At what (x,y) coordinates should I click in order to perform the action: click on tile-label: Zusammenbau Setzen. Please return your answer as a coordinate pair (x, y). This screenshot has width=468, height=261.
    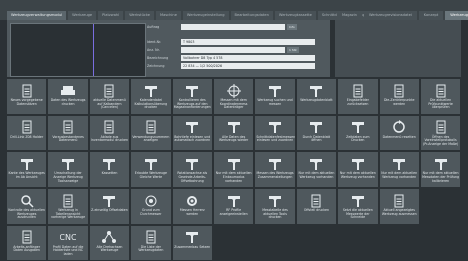
    Looking at the image, I should click on (192, 246).